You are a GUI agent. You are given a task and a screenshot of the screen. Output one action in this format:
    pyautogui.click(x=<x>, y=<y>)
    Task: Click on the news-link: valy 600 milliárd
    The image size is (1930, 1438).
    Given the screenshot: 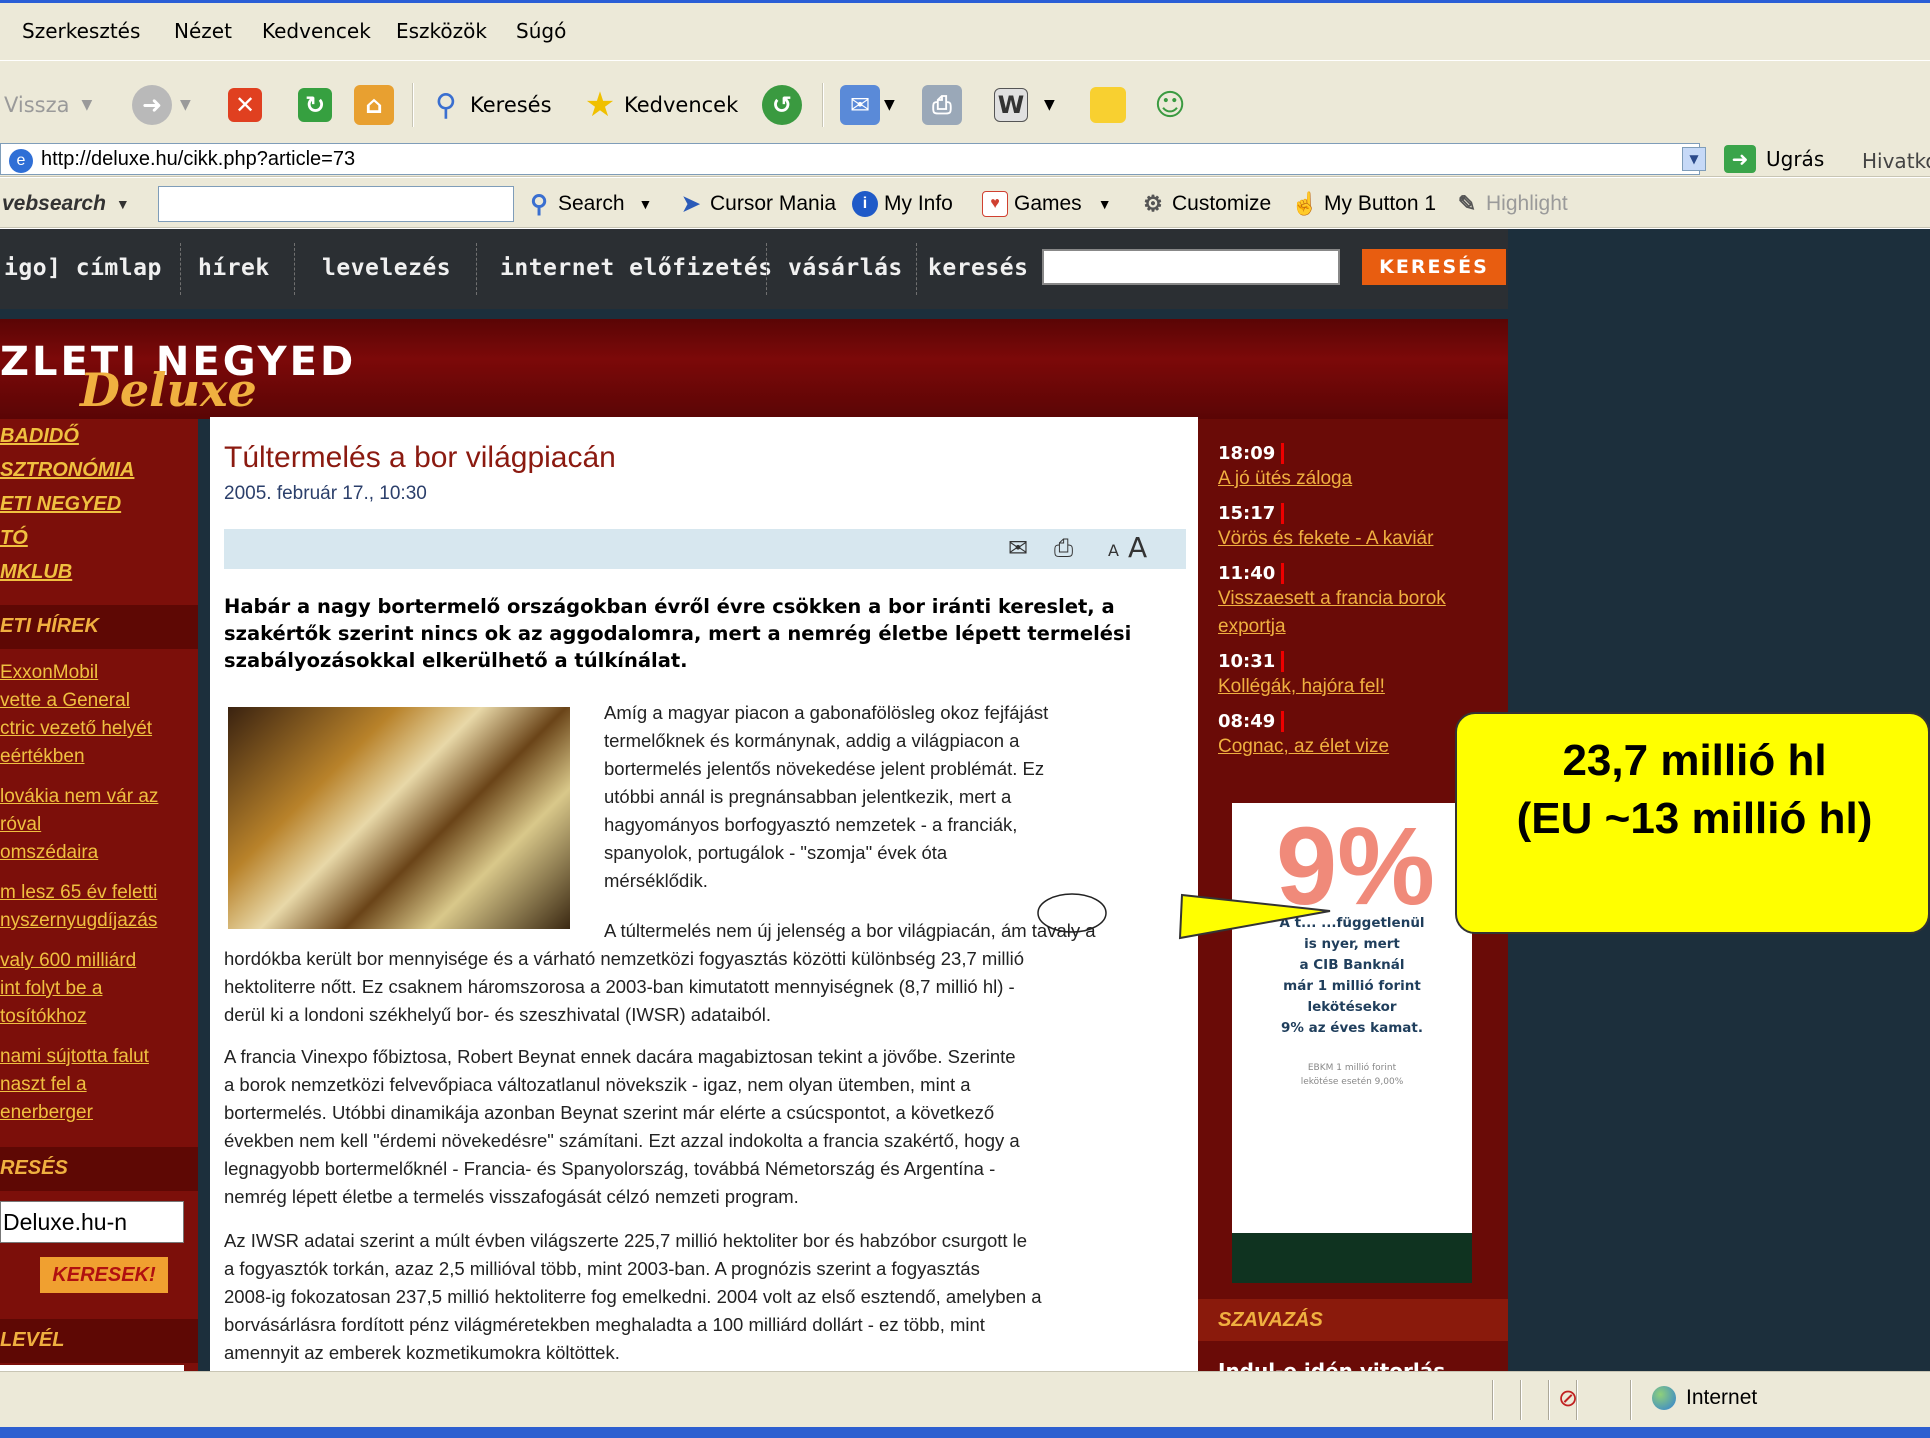 What is the action you would take?
    pyautogui.click(x=68, y=961)
    